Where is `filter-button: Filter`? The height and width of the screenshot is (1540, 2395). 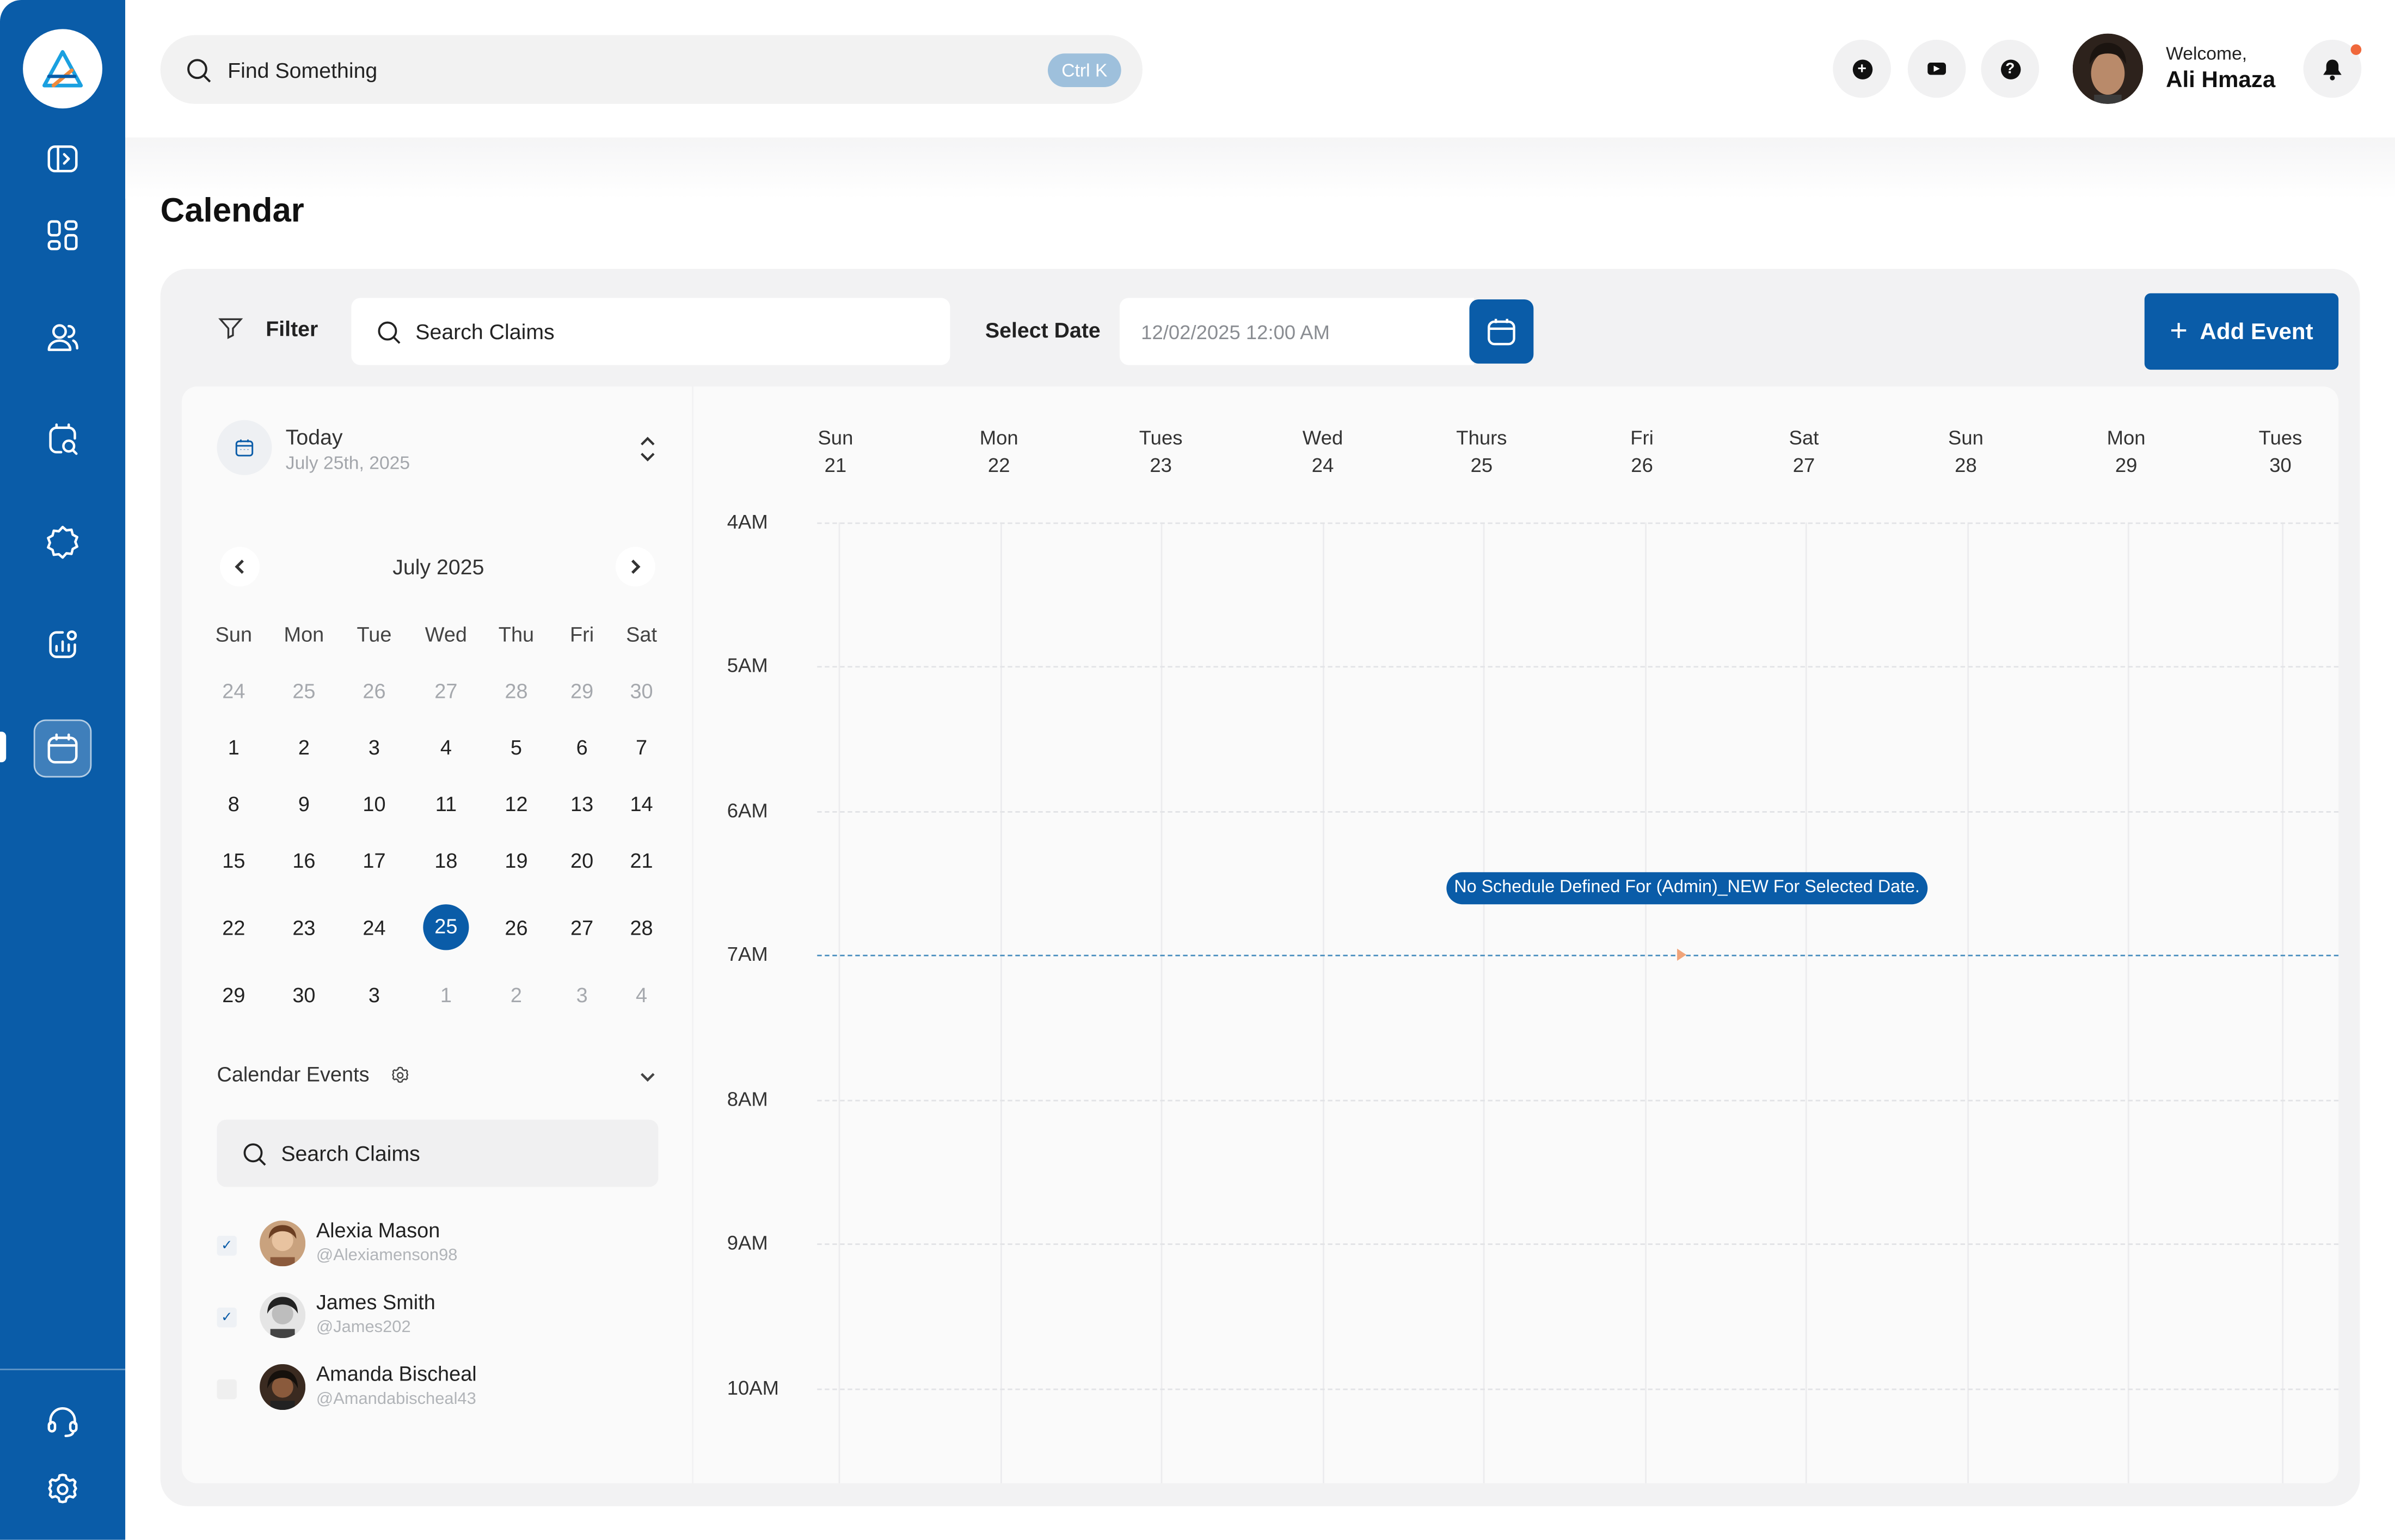
filter-button: Filter is located at coordinates (267, 328).